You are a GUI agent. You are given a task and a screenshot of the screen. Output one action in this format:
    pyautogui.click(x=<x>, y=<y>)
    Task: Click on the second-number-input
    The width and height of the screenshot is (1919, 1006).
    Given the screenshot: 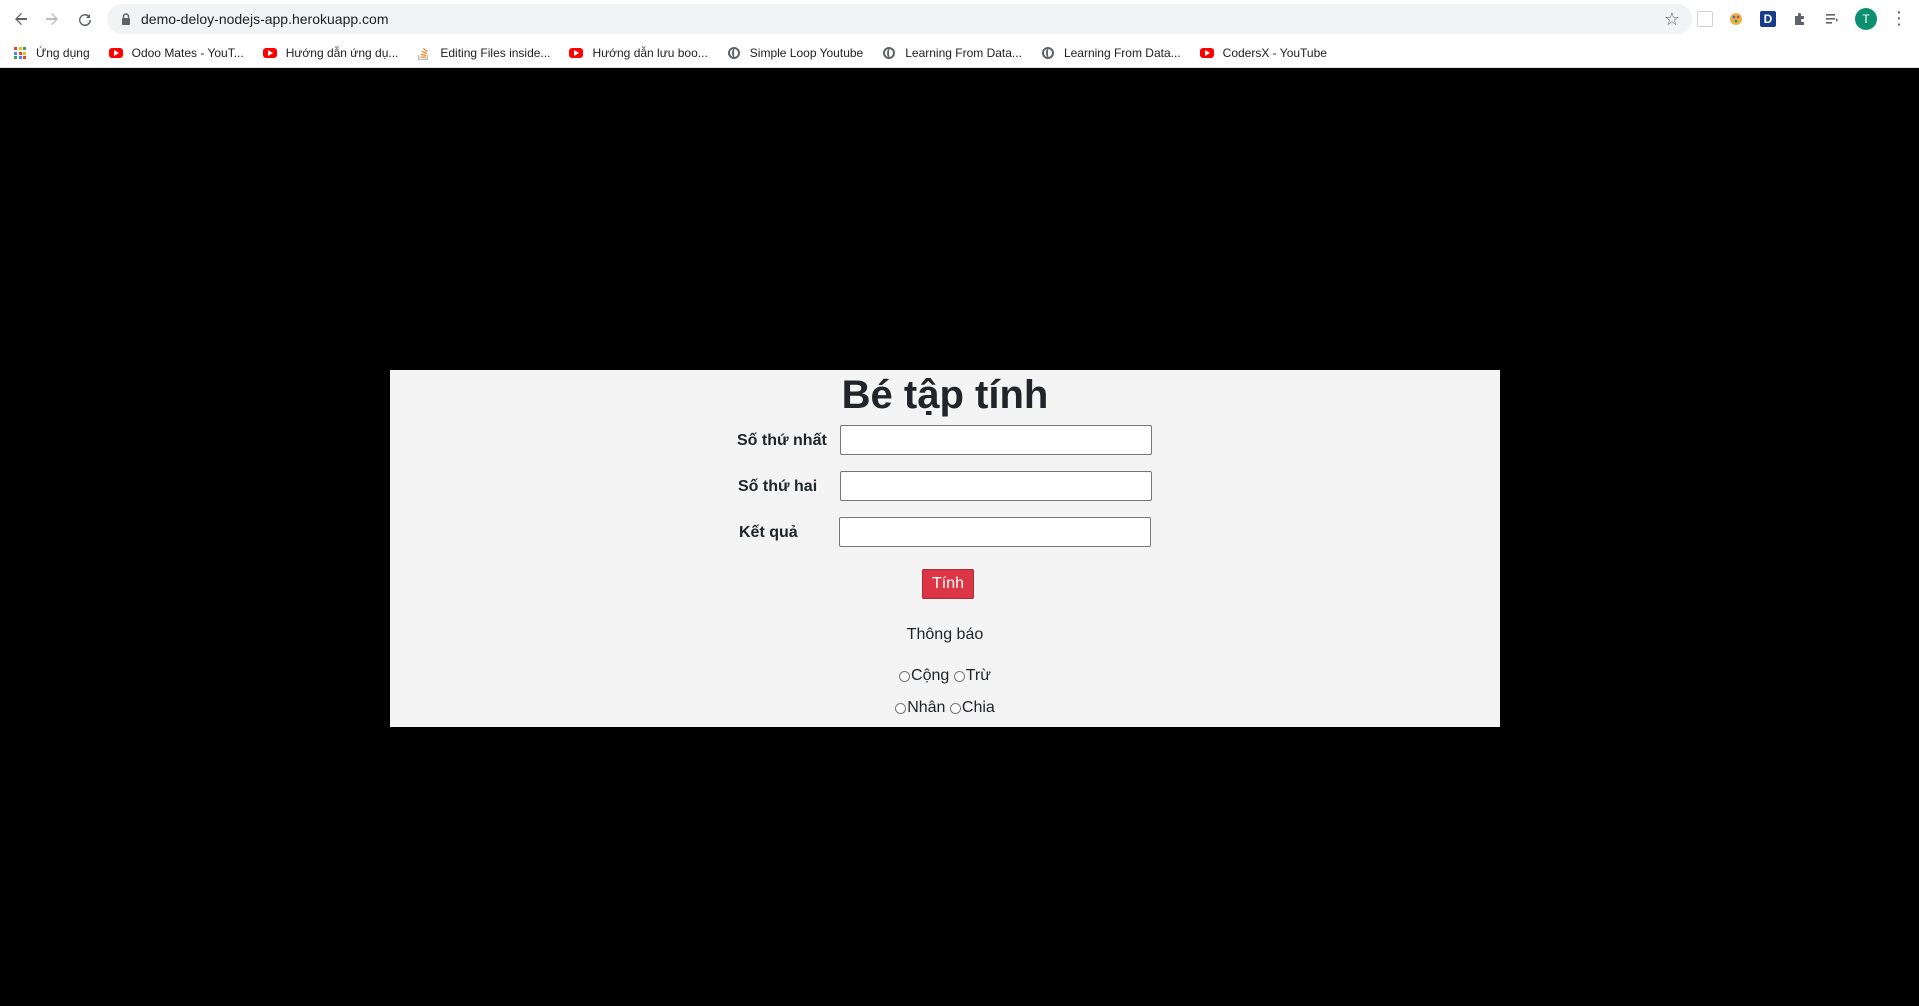 What is the action you would take?
    pyautogui.click(x=996, y=486)
    